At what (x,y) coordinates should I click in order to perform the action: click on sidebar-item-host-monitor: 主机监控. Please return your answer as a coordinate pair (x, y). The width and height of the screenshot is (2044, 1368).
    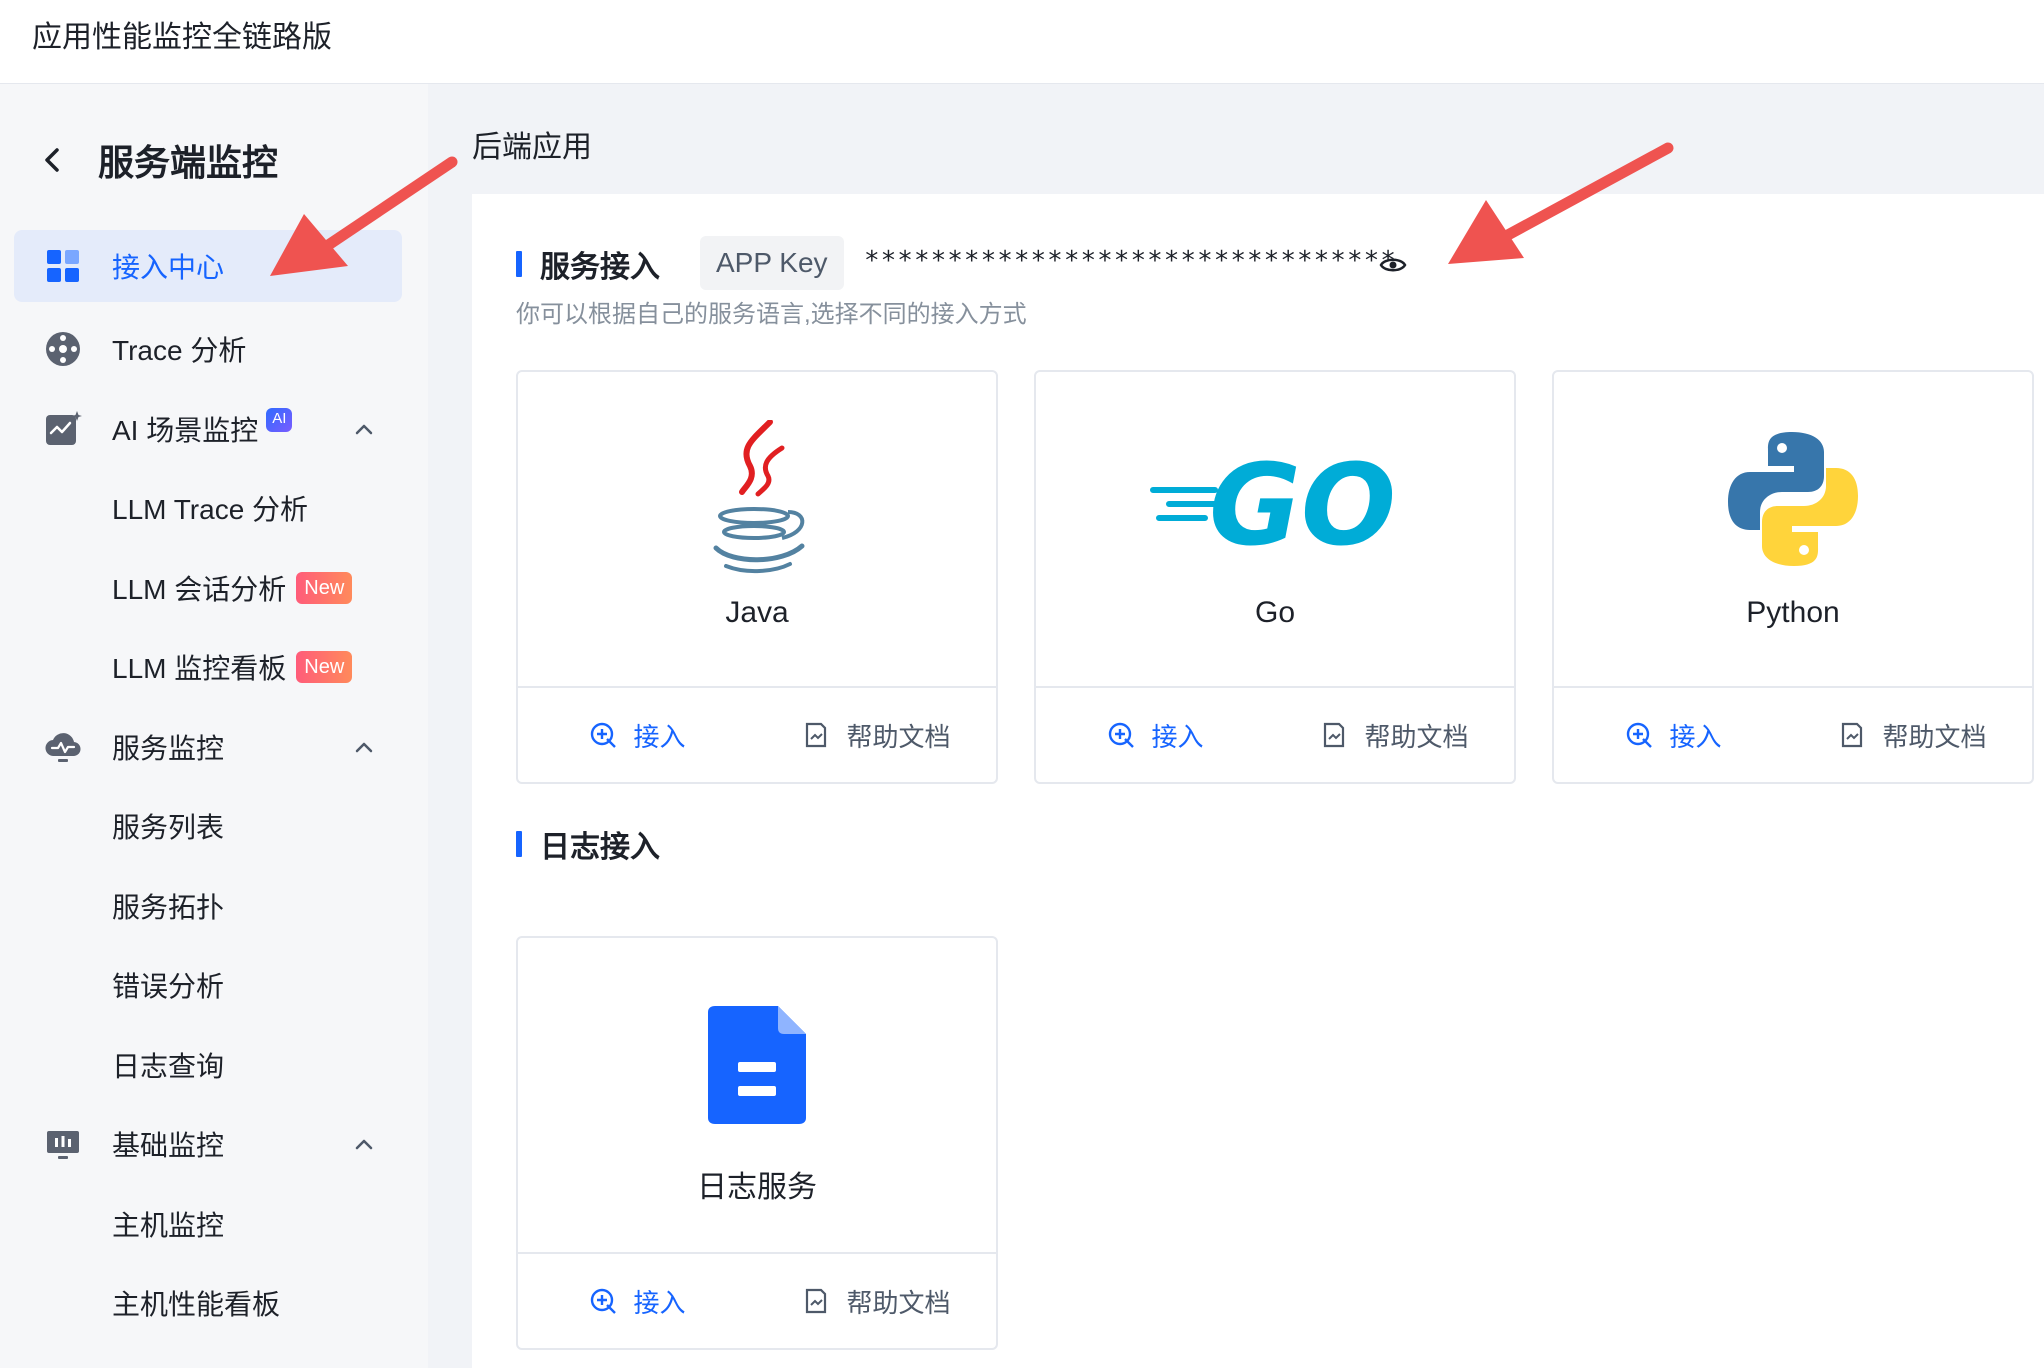
    Looking at the image, I should click on (208, 1224).